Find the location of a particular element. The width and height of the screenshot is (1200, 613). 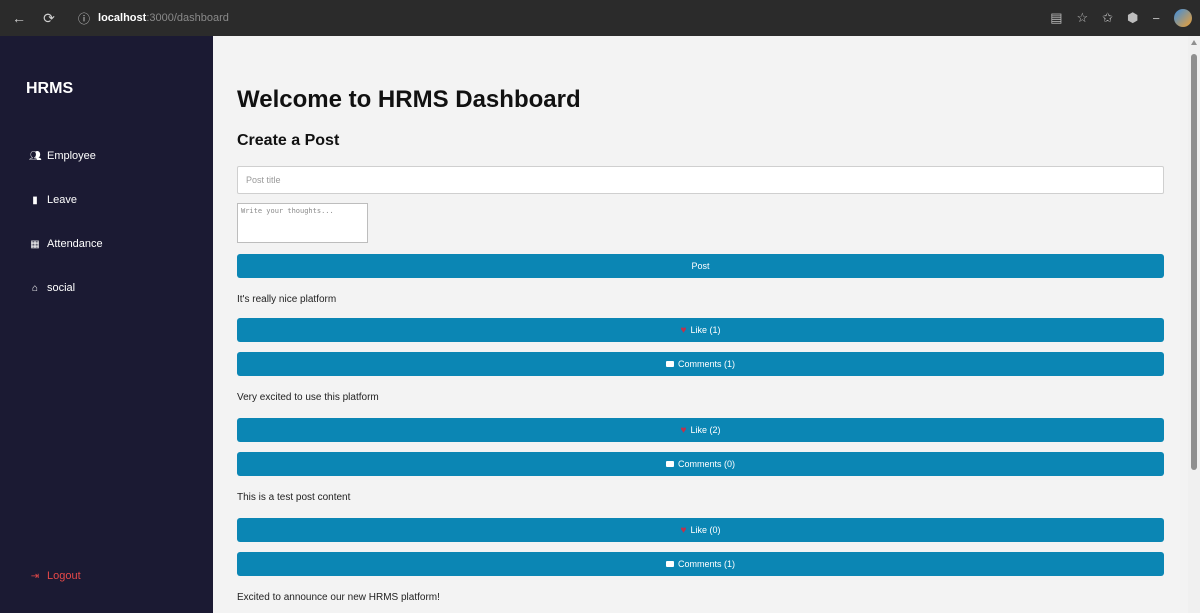

like-button: ♥ Like (1) is located at coordinates (700, 330).